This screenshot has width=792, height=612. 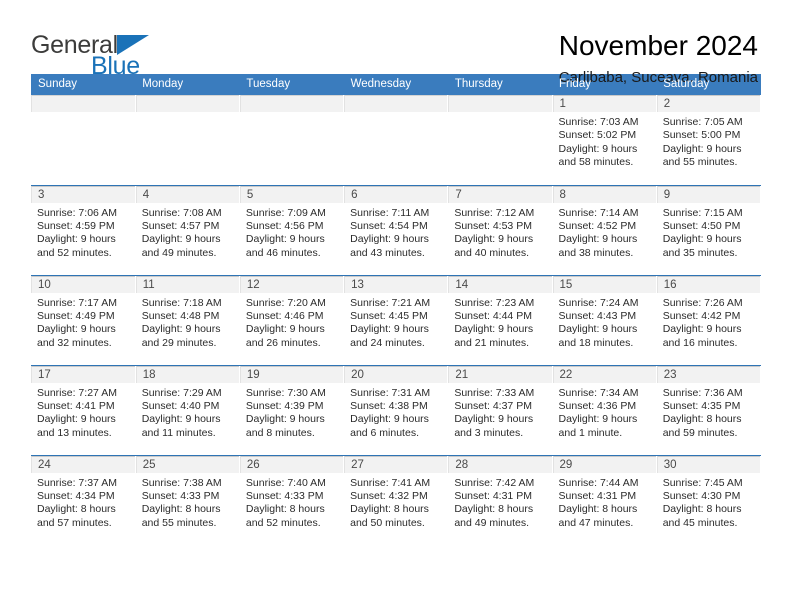 I want to click on sunset-text: Sunset: 4:56 PM, so click(x=284, y=225).